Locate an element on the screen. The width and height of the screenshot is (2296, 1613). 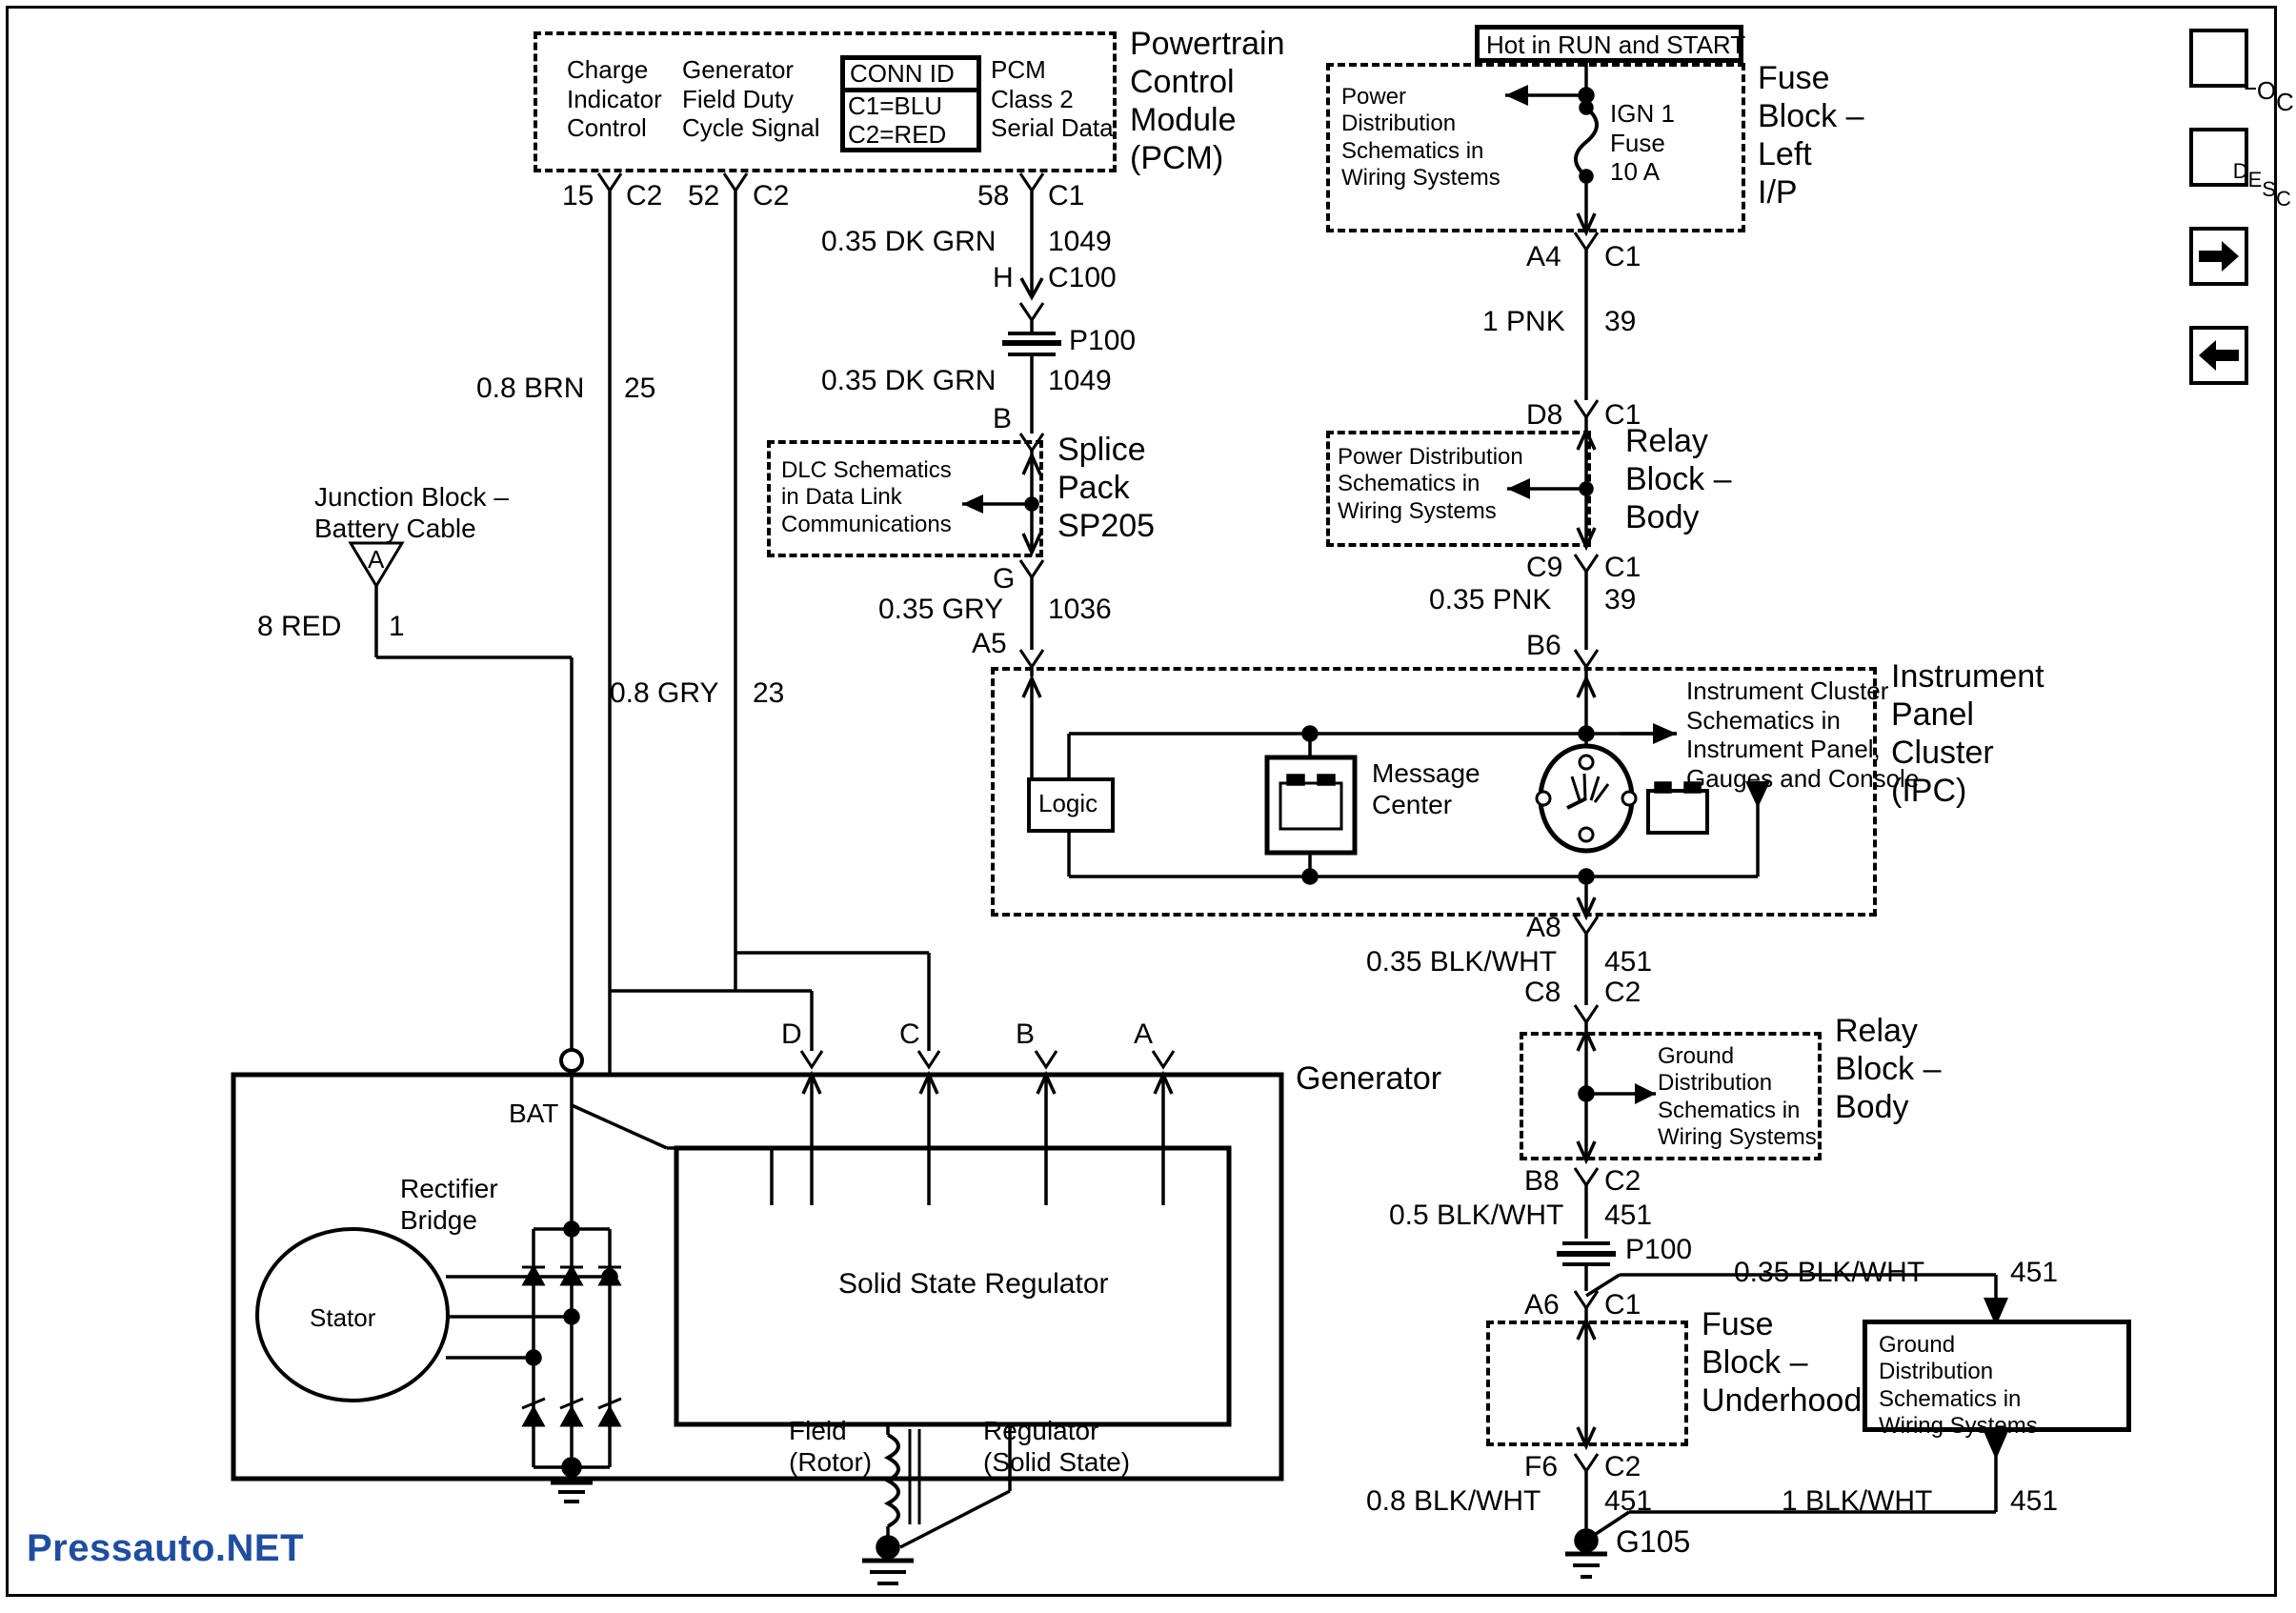
loc-button-label: LOC is located at coordinates (2268, 91).